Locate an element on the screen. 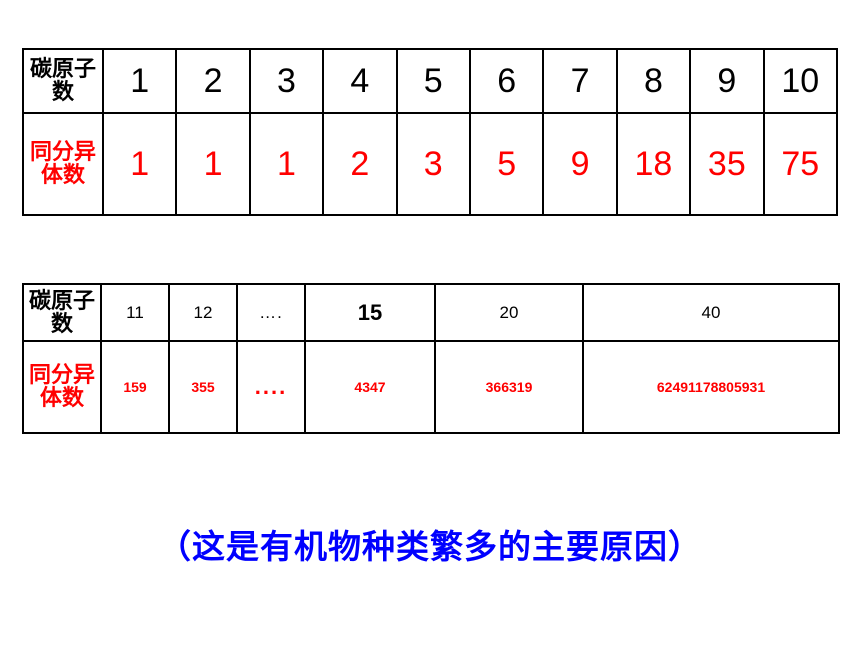  cell-isomer-6: 5 is located at coordinates (506, 164).